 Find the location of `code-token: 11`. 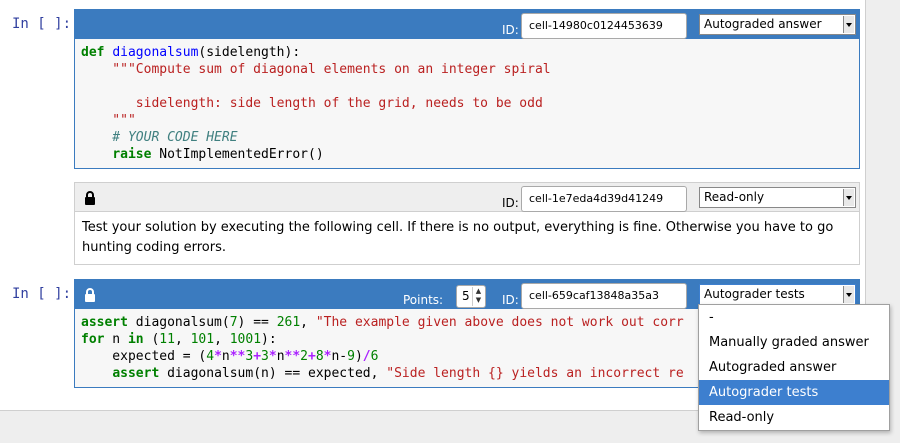

code-token: 11 is located at coordinates (167, 339).